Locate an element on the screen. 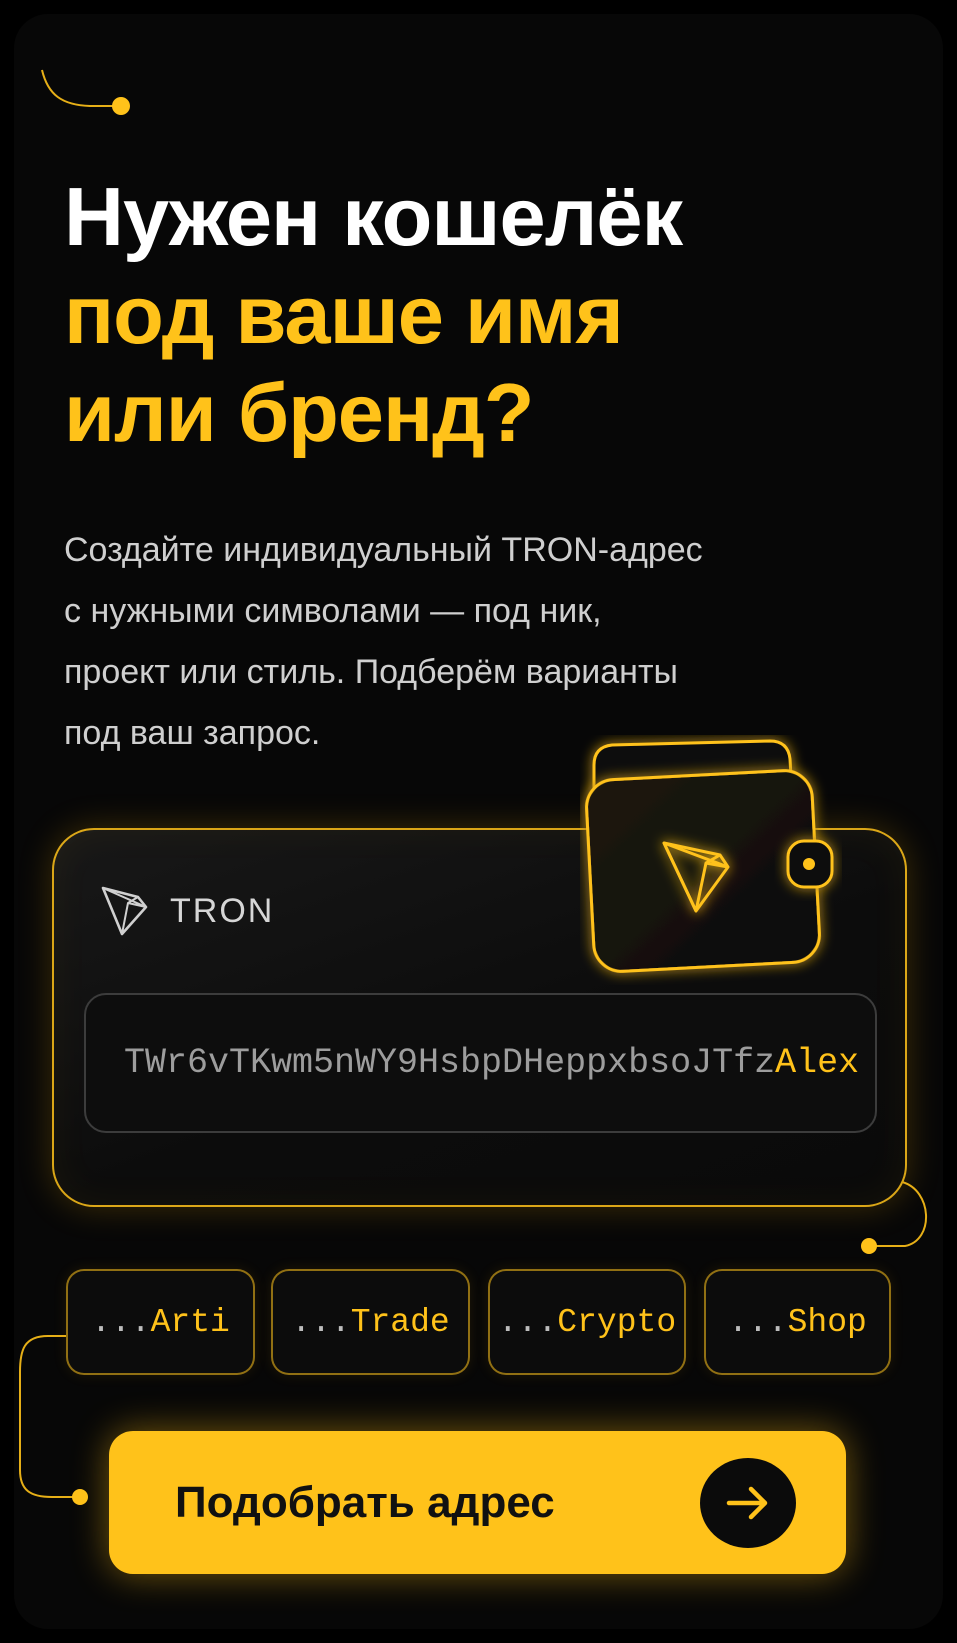 Image resolution: width=957 pixels, height=1643 pixels. headline: Нужен кошелёк под ваше имя или бренд? is located at coordinates (373, 315).